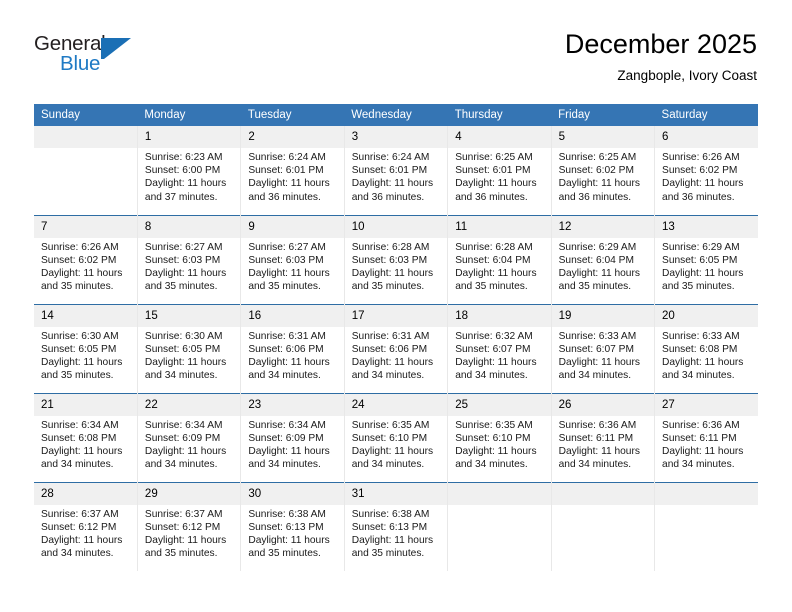  I want to click on day-number: 17, so click(396, 315).